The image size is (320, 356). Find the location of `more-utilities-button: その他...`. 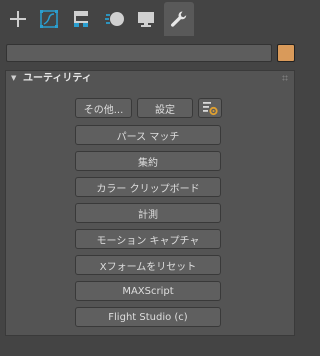

more-utilities-button: その他... is located at coordinates (103, 108).